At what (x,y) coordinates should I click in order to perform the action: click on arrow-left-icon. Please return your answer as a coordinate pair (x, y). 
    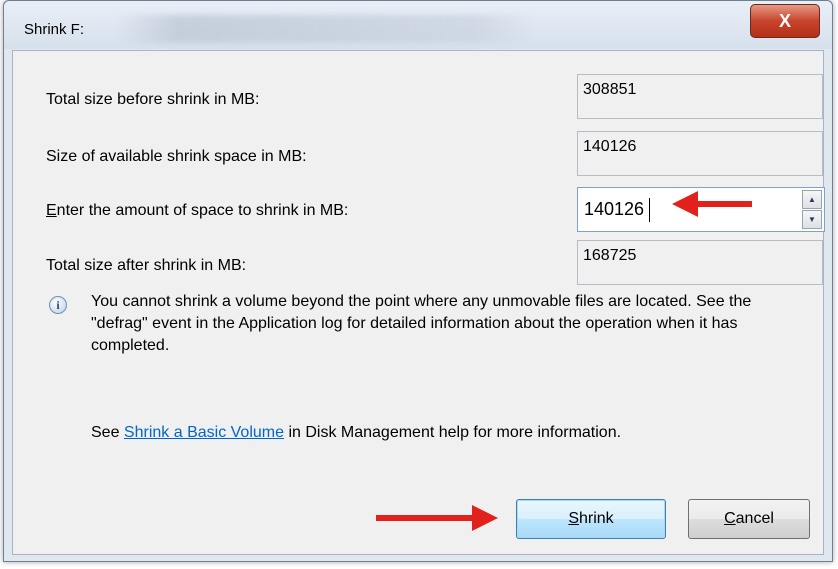
    Looking at the image, I should click on (712, 204).